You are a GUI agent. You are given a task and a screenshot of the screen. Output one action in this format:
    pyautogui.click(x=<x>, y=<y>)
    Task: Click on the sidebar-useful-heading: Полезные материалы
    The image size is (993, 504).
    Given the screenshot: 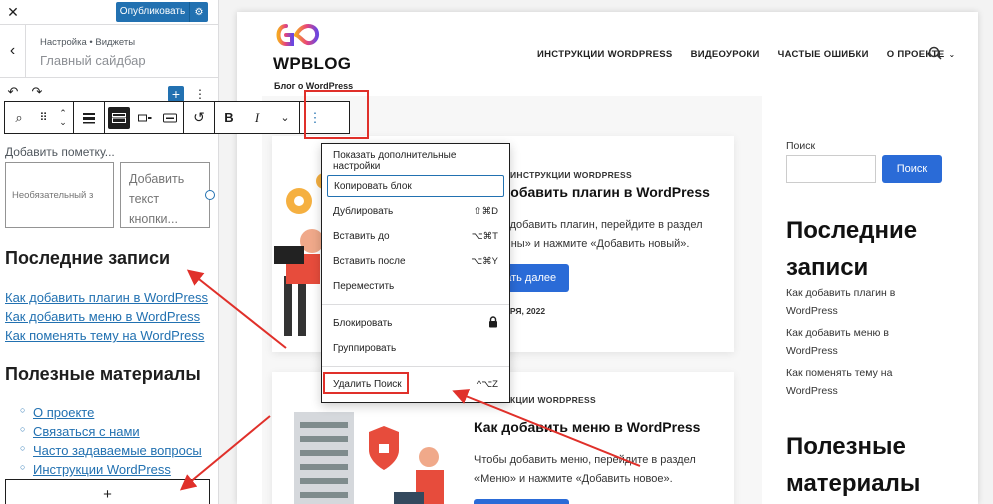 What is the action you would take?
    pyautogui.click(x=853, y=465)
    